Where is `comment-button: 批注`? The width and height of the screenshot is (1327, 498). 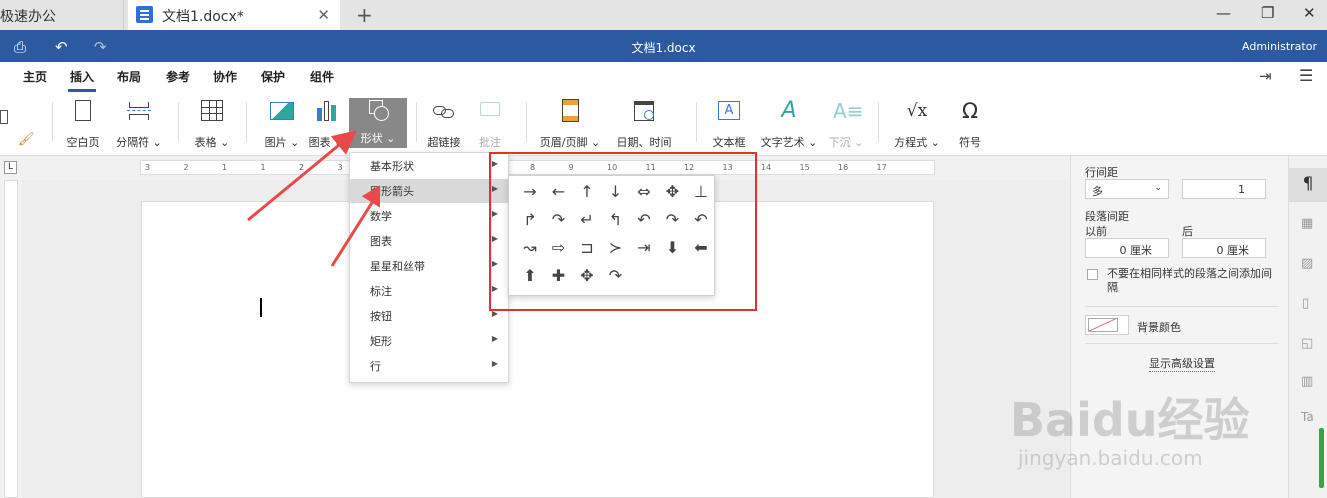 comment-button: 批注 is located at coordinates (490, 126).